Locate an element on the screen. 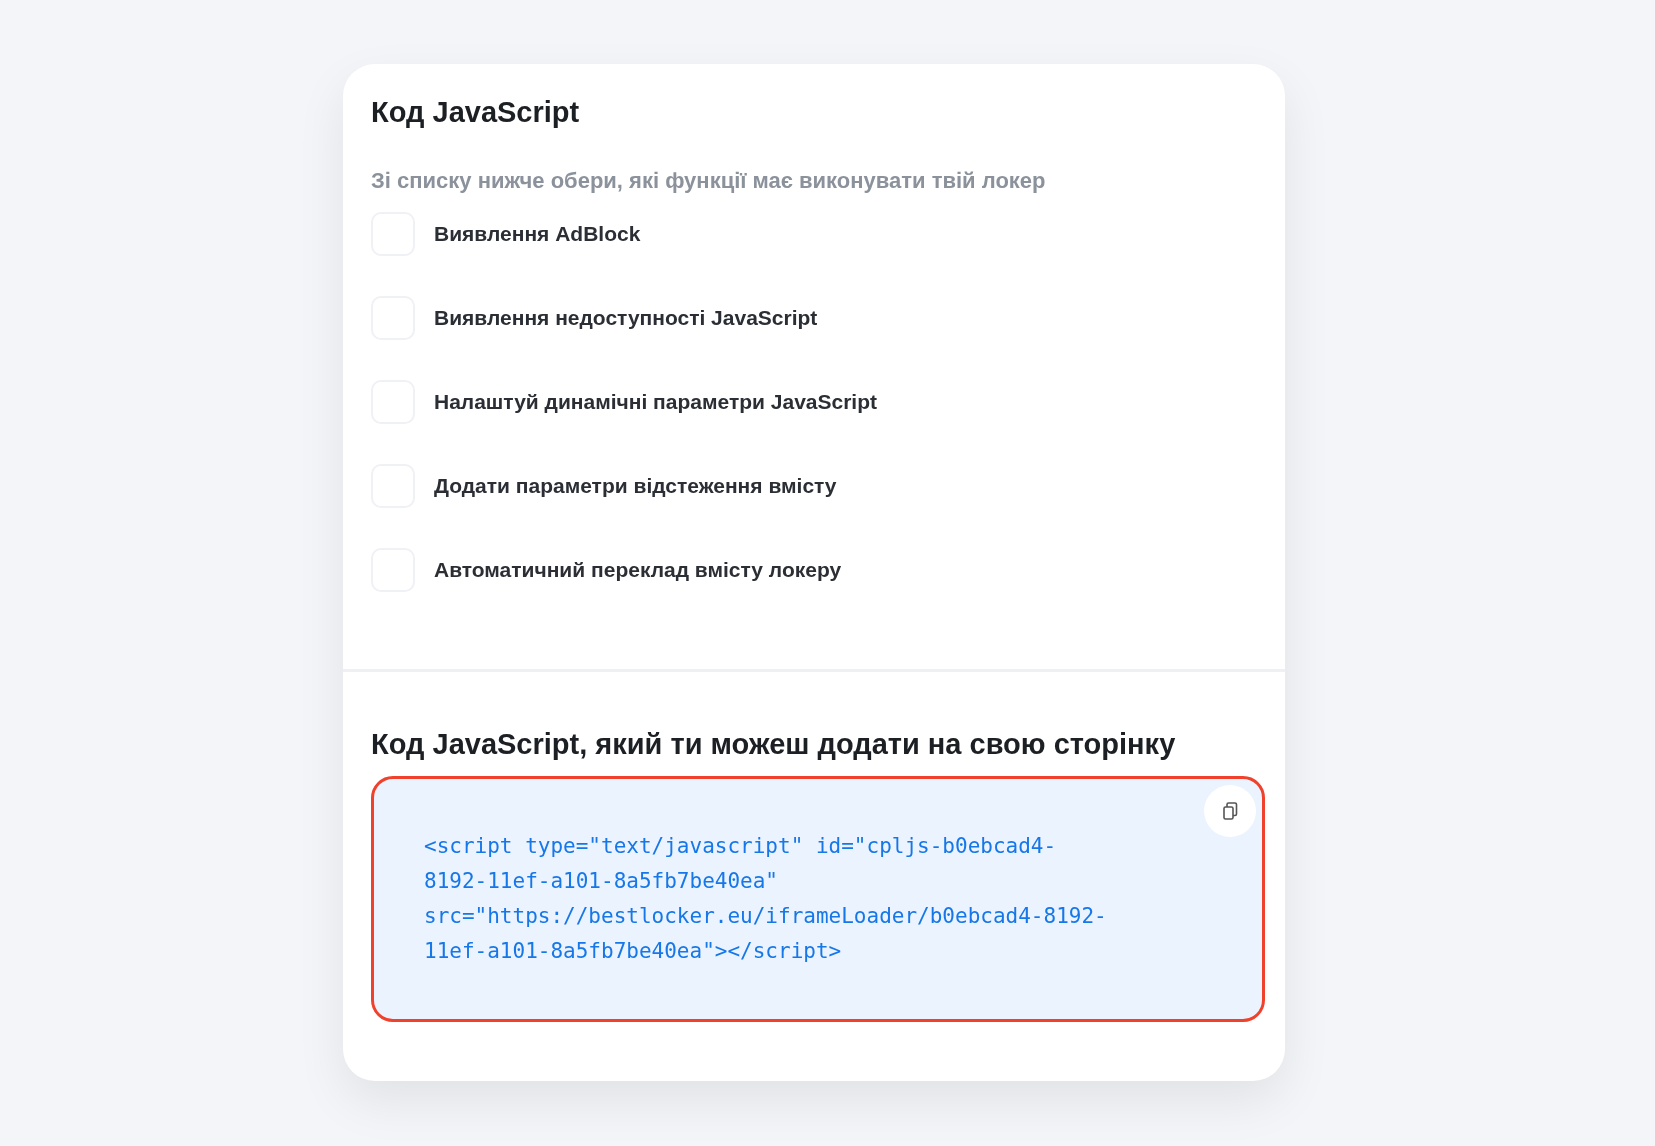  code-line: 11ef-a101-8a5fb7be40ea"></script> is located at coordinates (633, 951).